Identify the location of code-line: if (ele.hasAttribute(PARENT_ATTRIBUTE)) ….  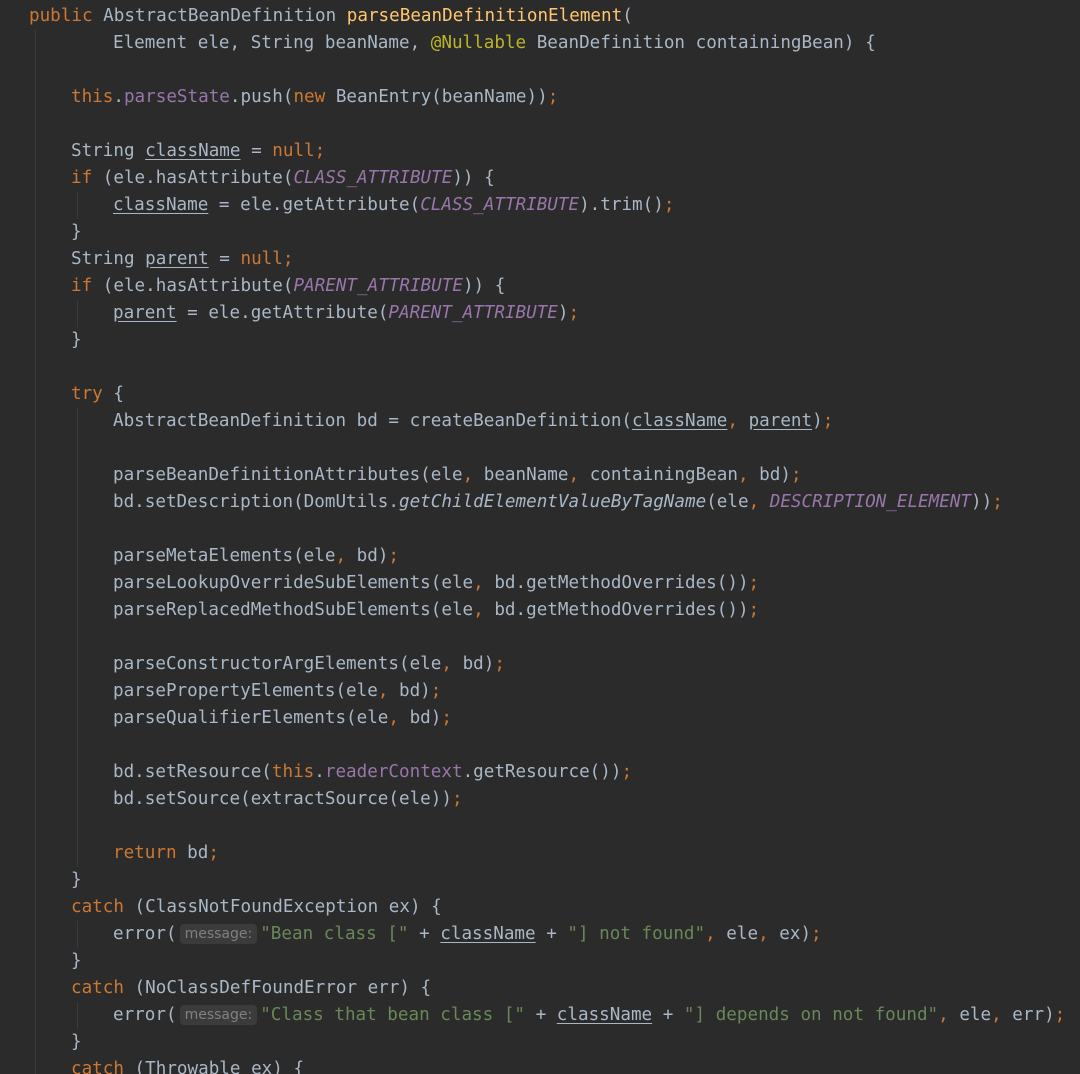
(288, 286).